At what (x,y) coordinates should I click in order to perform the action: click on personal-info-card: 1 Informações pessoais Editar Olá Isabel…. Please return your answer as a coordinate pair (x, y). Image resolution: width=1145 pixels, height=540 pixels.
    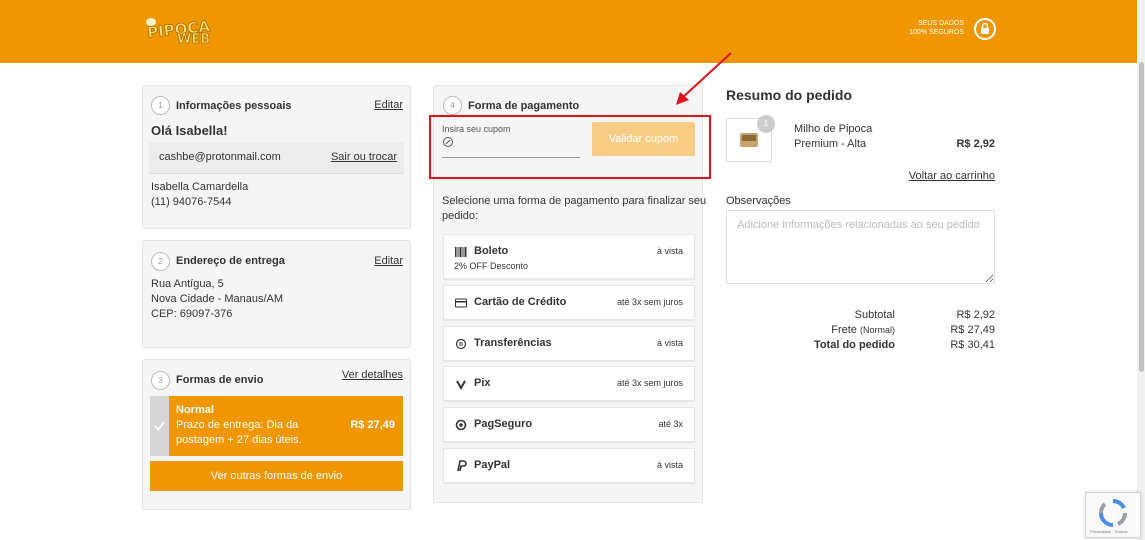
    Looking at the image, I should click on (276, 157).